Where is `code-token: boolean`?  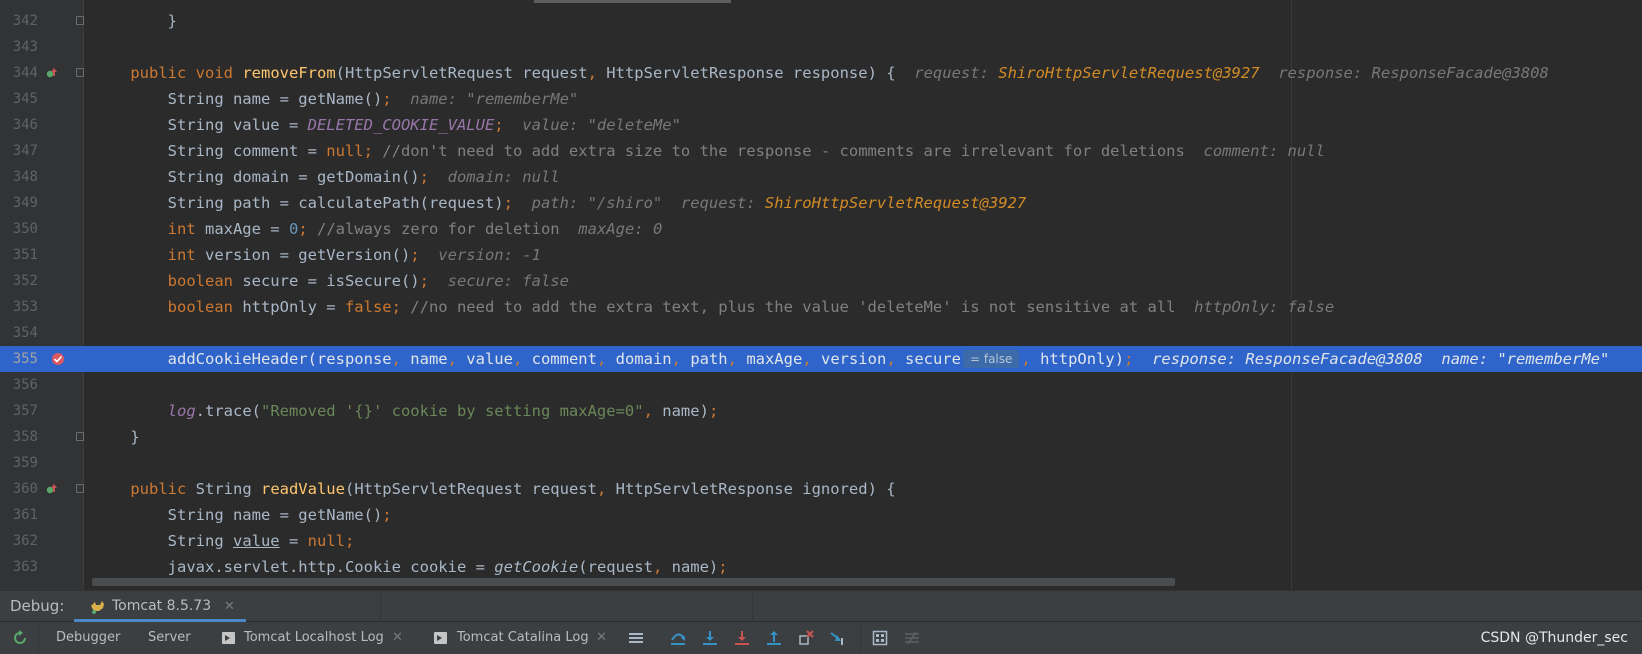
code-token: boolean is located at coordinates (205, 281).